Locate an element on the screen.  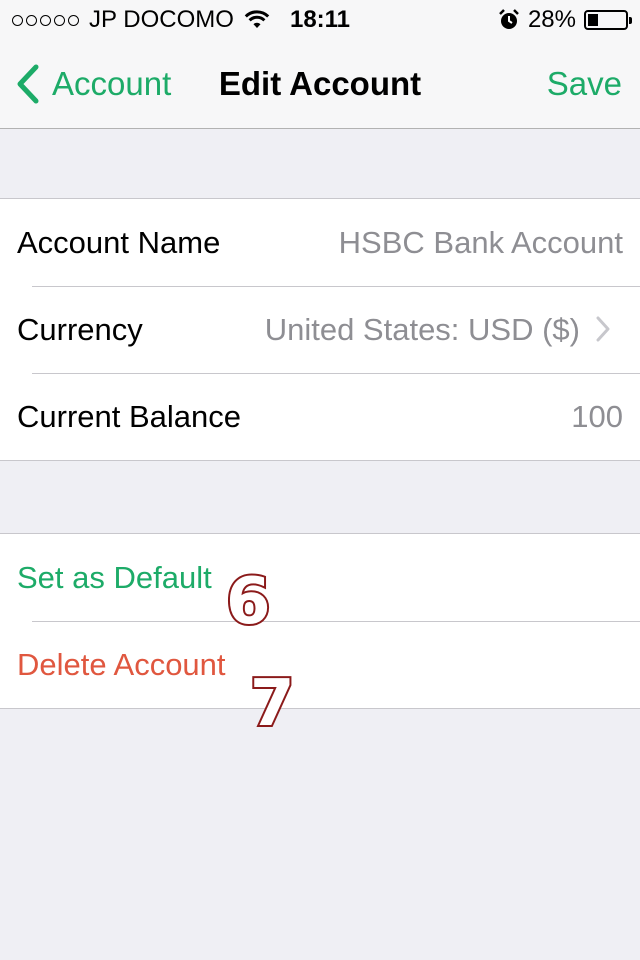
current-balance-field: 100 is located at coordinates (597, 416).